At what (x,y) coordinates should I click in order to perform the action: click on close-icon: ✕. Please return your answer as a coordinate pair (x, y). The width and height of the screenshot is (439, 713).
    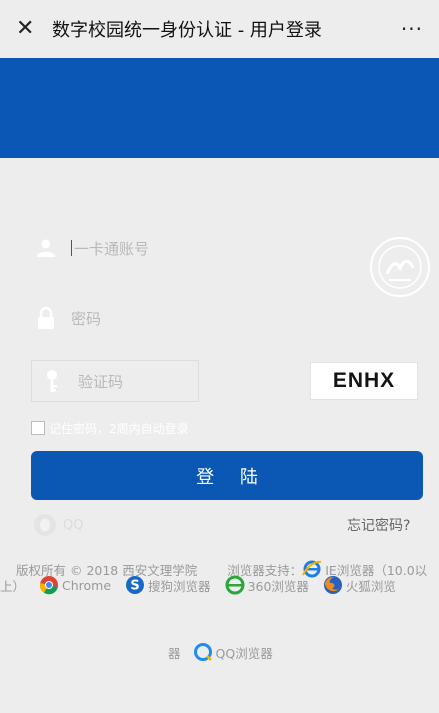
    Looking at the image, I should click on (31, 29).